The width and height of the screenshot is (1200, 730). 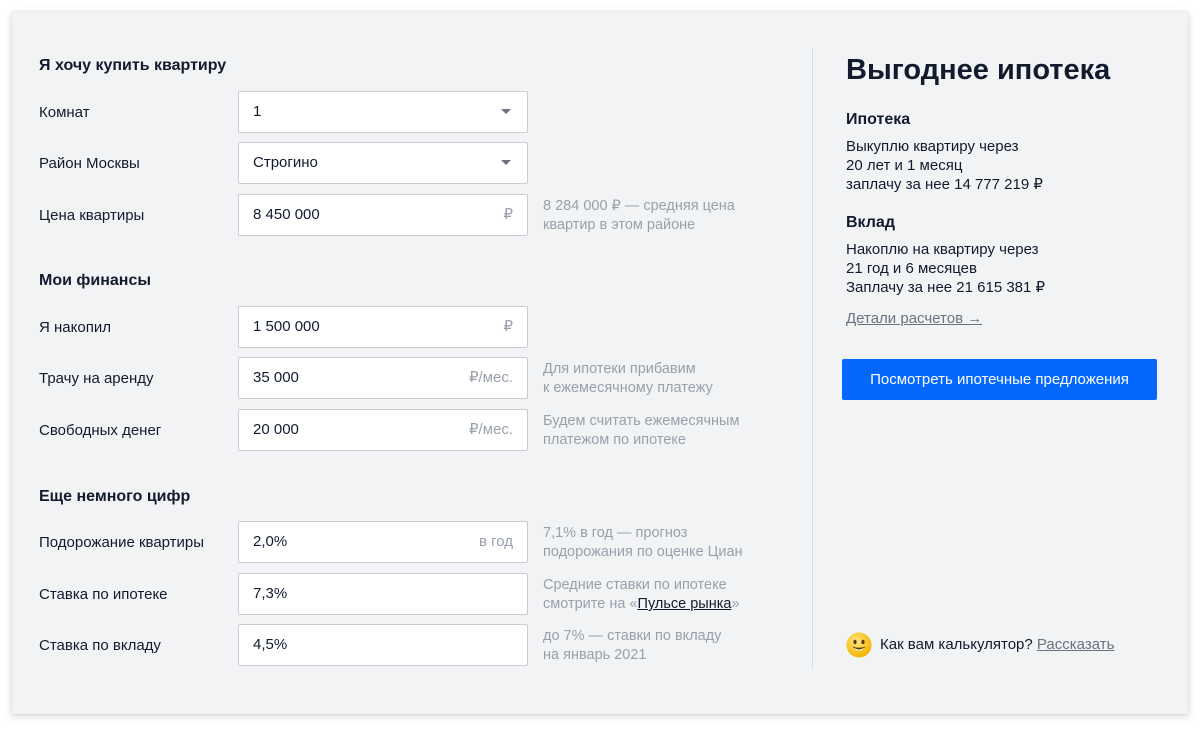 What do you see at coordinates (685, 604) in the screenshot?
I see `market-pulse-link: Пульсе рынка` at bounding box center [685, 604].